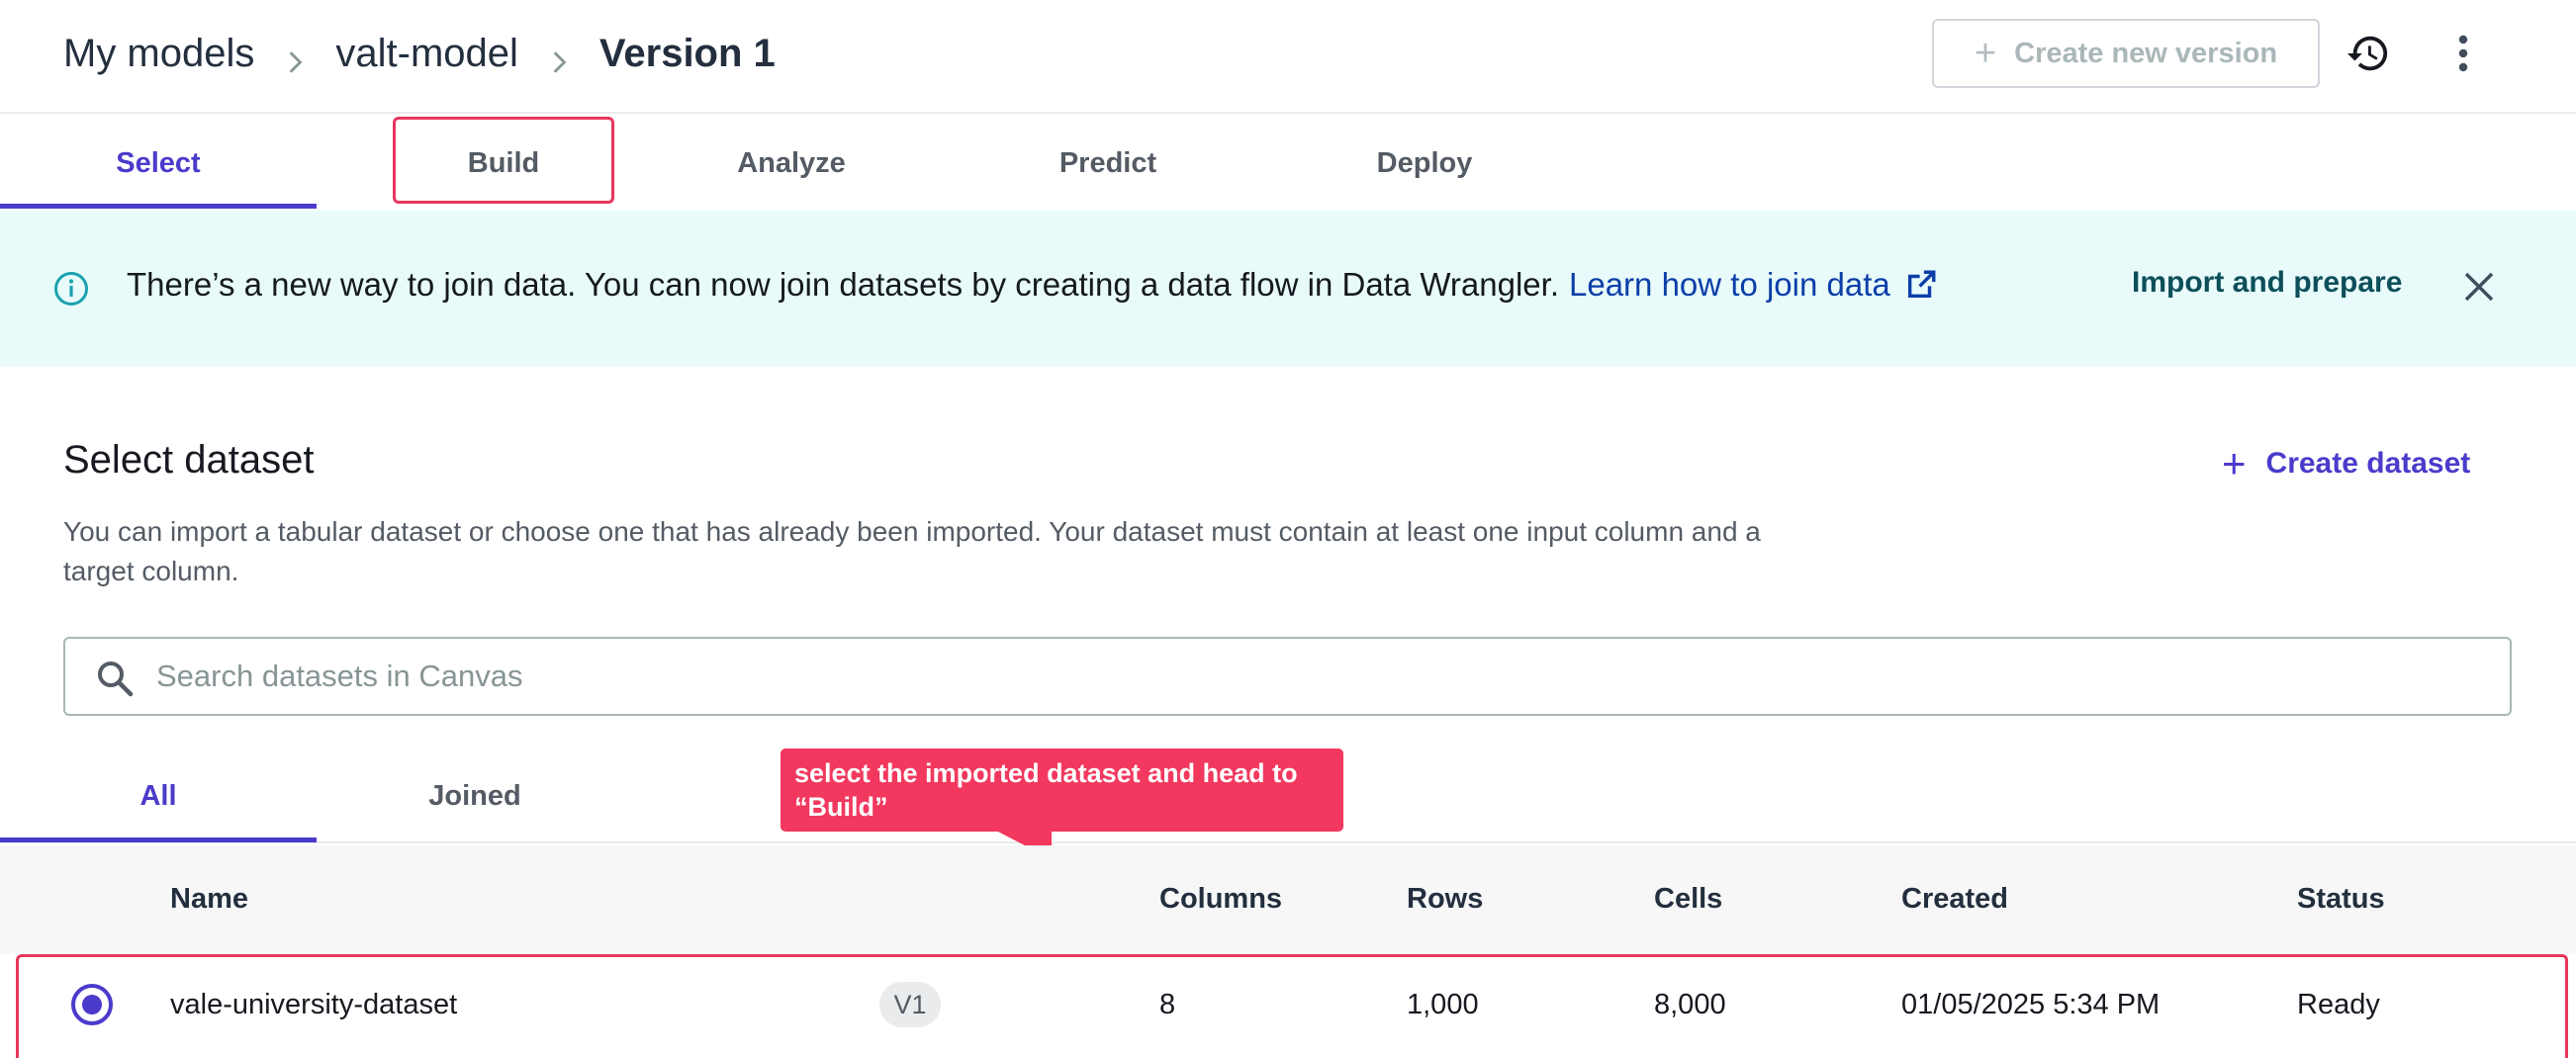 The image size is (2576, 1058). I want to click on breadcrumb: My models valt-model Version 1, so click(420, 54).